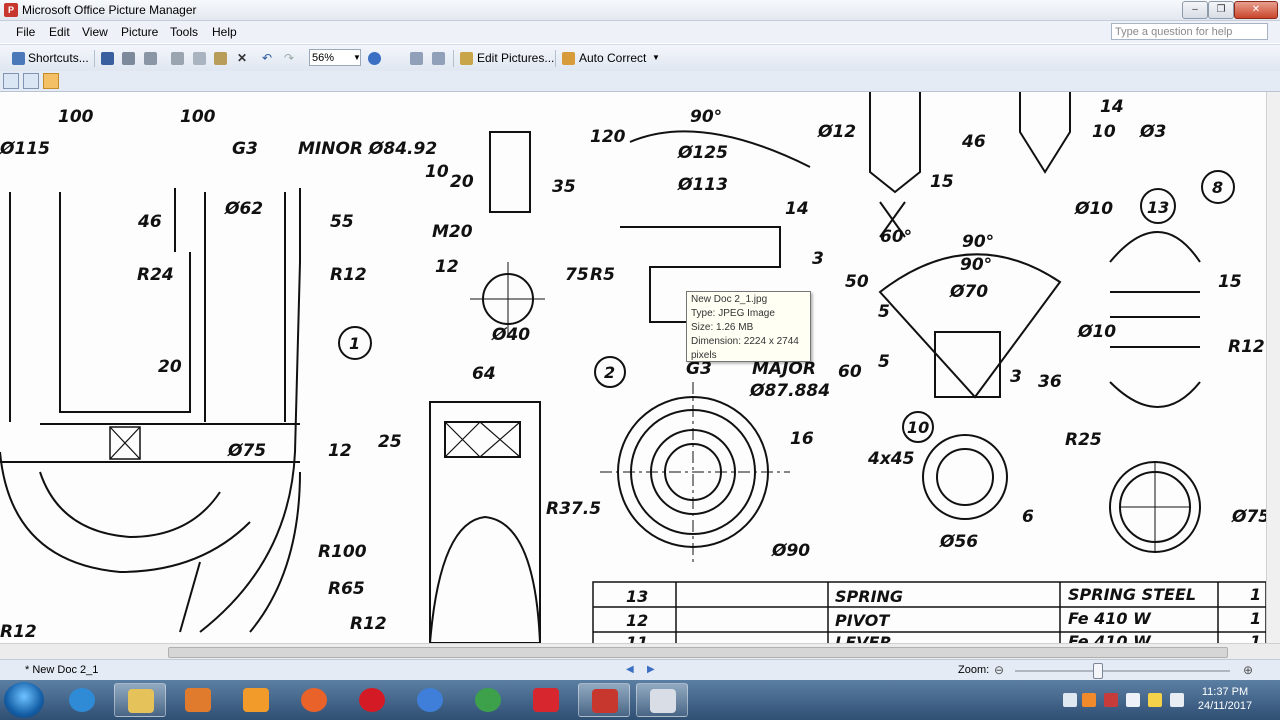  What do you see at coordinates (1221, 10) in the screenshot?
I see `maximize-button: ❐` at bounding box center [1221, 10].